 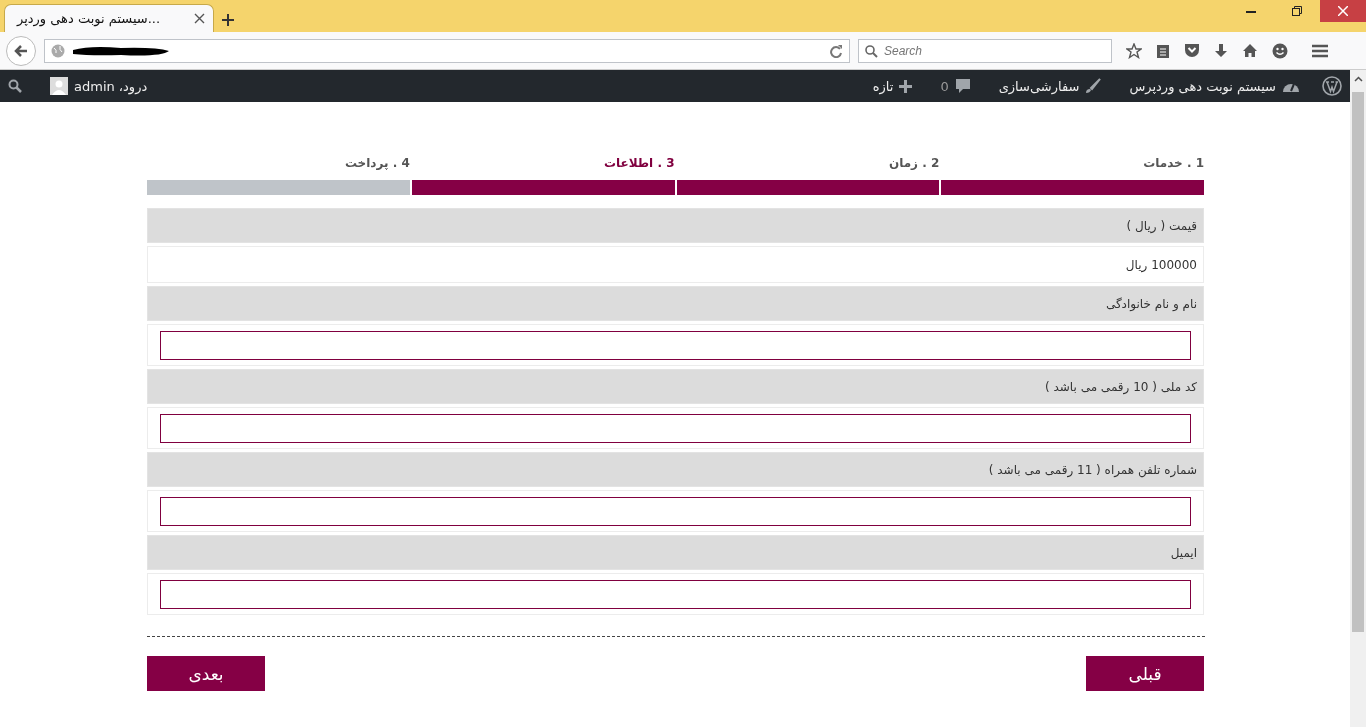 What do you see at coordinates (985, 50) in the screenshot?
I see `search-field: Search` at bounding box center [985, 50].